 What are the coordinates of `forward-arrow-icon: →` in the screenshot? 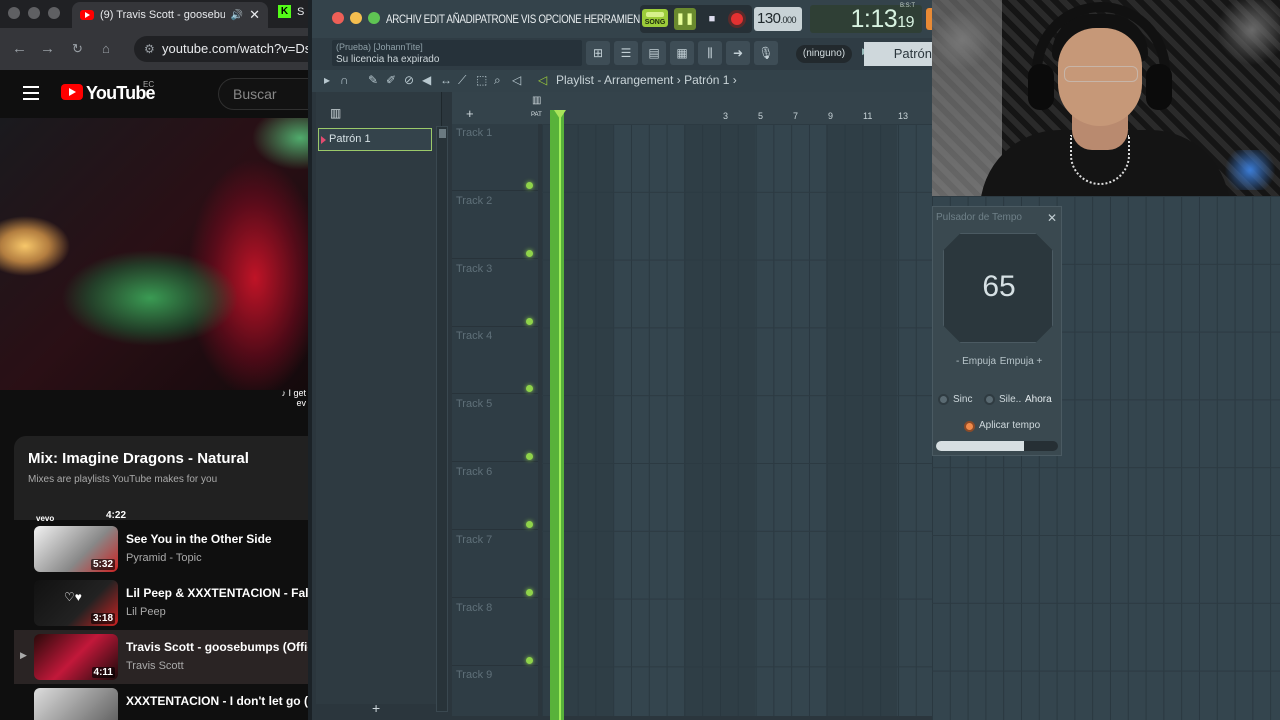 It's located at (47, 48).